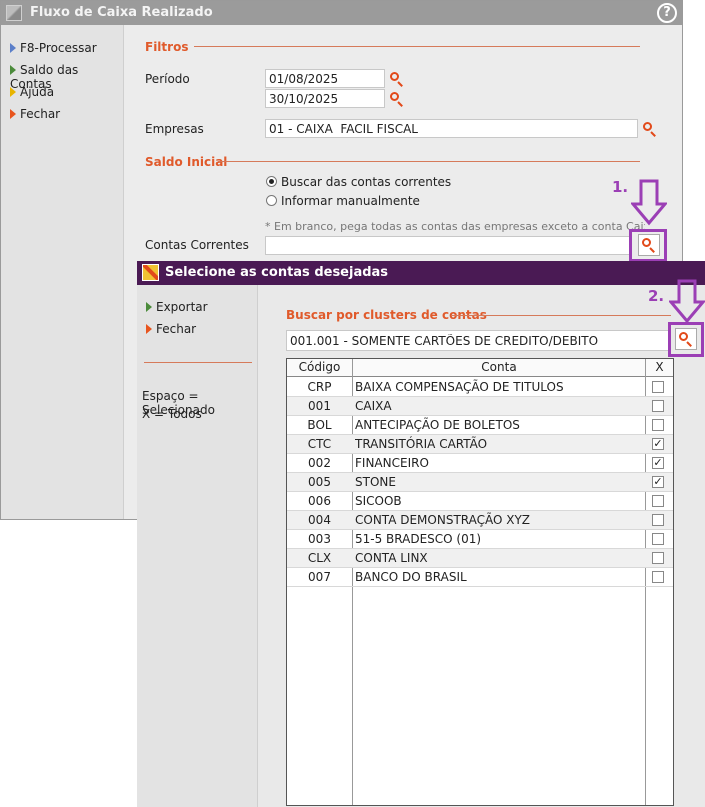 Image resolution: width=705 pixels, height=807 pixels. Describe the element at coordinates (499, 368) in the screenshot. I see `column-header-name: Conta` at that location.